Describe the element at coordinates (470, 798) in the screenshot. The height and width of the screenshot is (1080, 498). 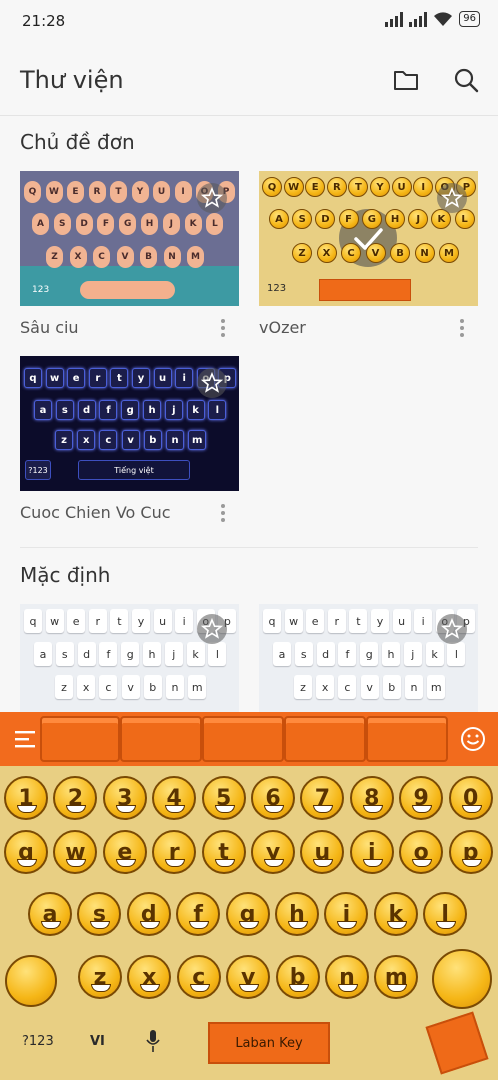
I see `key-0: 0` at that location.